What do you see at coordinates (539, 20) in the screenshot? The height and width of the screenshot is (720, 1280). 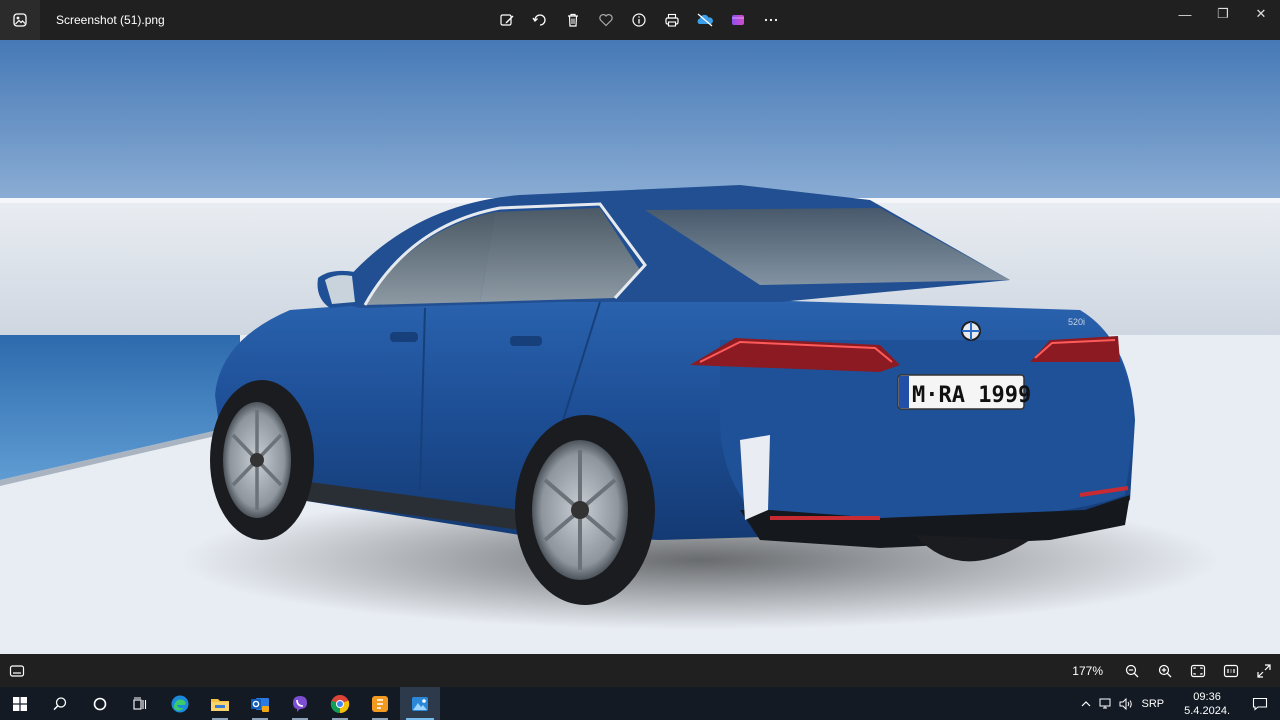 I see `rotate-icon` at bounding box center [539, 20].